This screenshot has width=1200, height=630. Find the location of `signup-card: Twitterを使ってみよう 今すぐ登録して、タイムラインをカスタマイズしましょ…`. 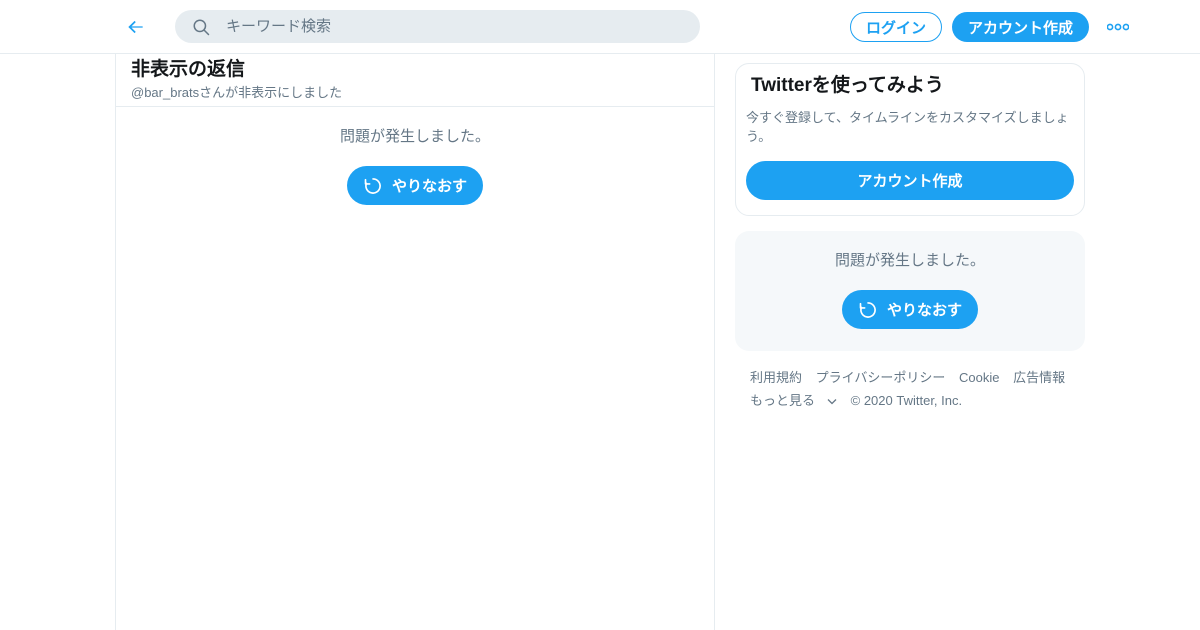

signup-card: Twitterを使ってみよう 今すぐ登録して、タイムラインをカスタマイズしましょ… is located at coordinates (910, 139).